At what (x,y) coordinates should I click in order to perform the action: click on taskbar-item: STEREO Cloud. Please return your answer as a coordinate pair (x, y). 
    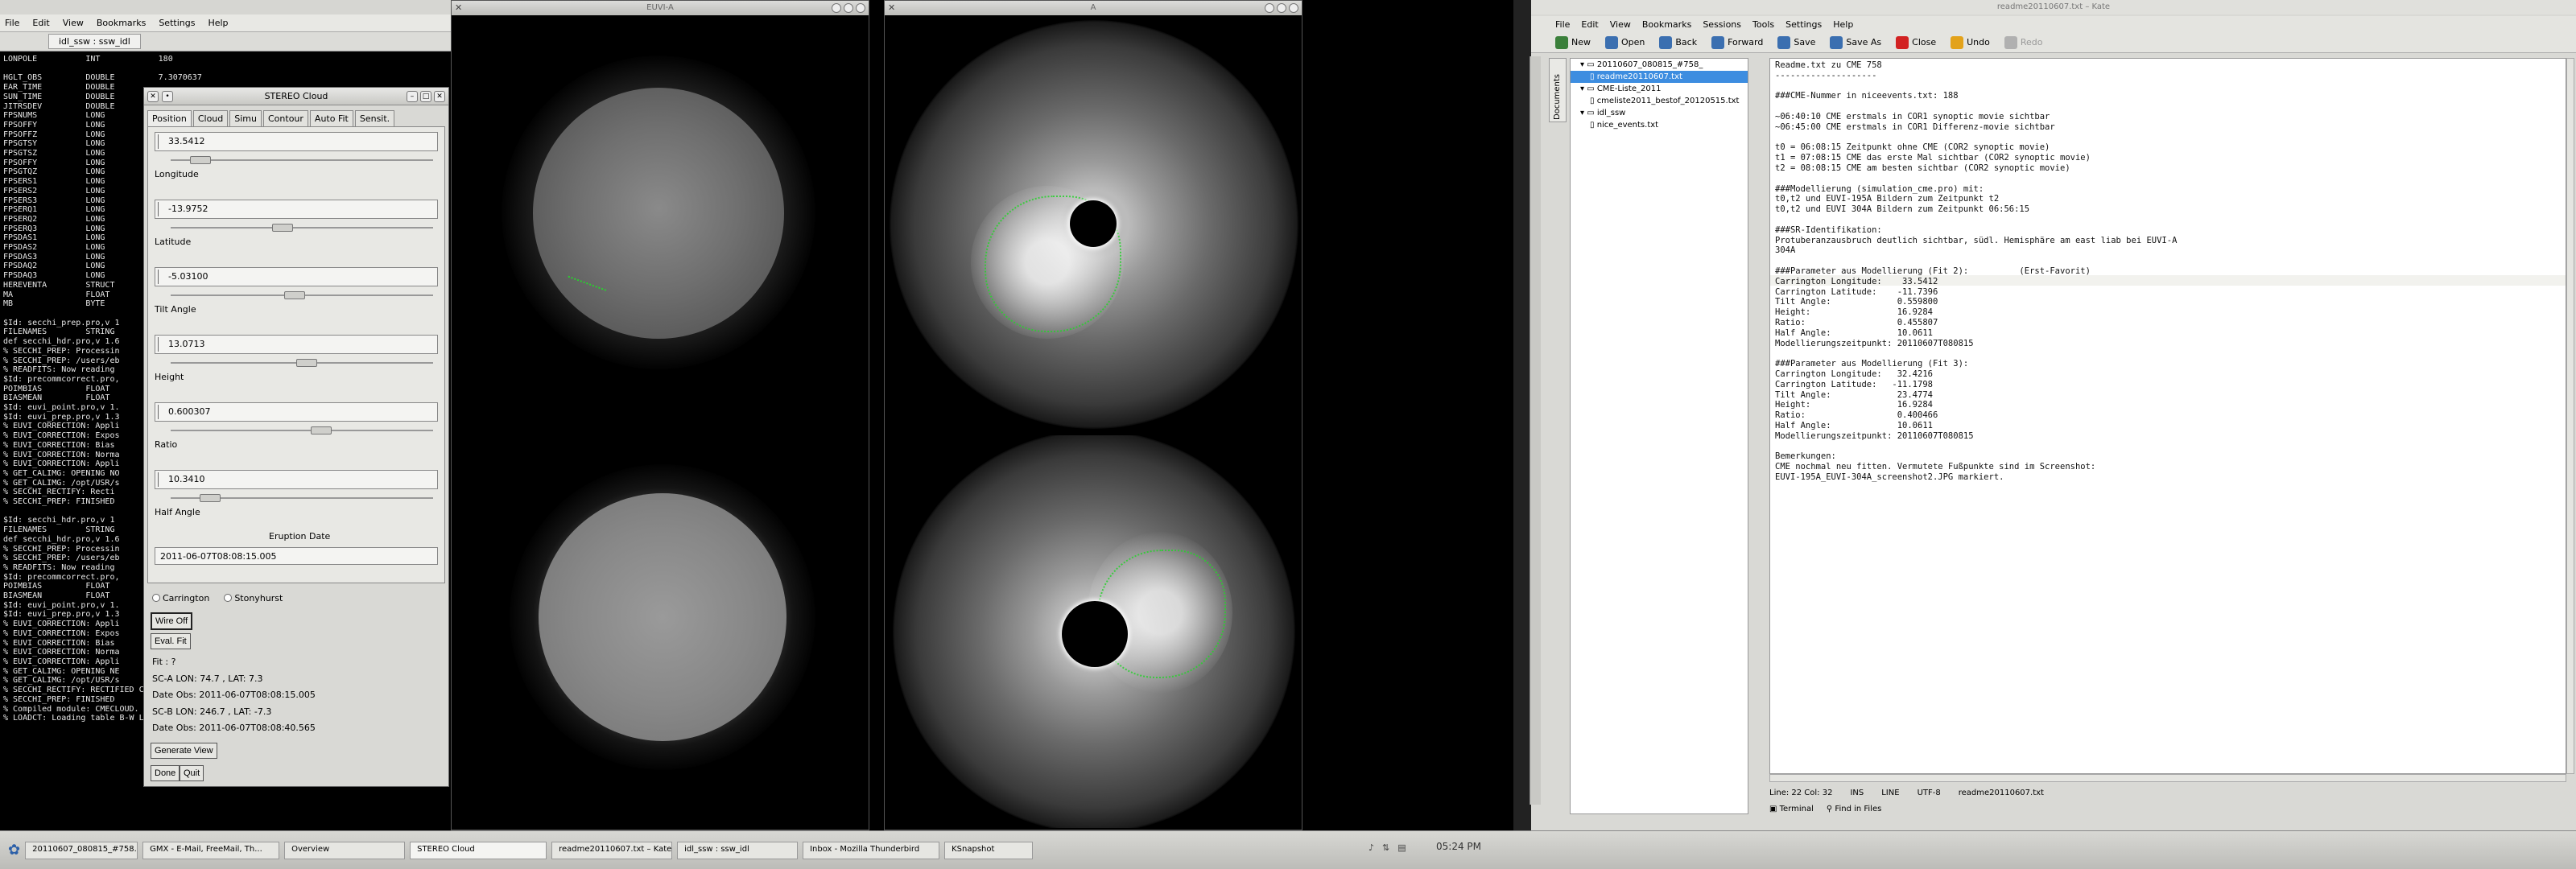
    Looking at the image, I should click on (478, 850).